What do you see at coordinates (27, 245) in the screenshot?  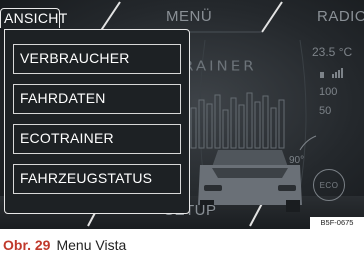 I see `figure-number: Obr. 29` at bounding box center [27, 245].